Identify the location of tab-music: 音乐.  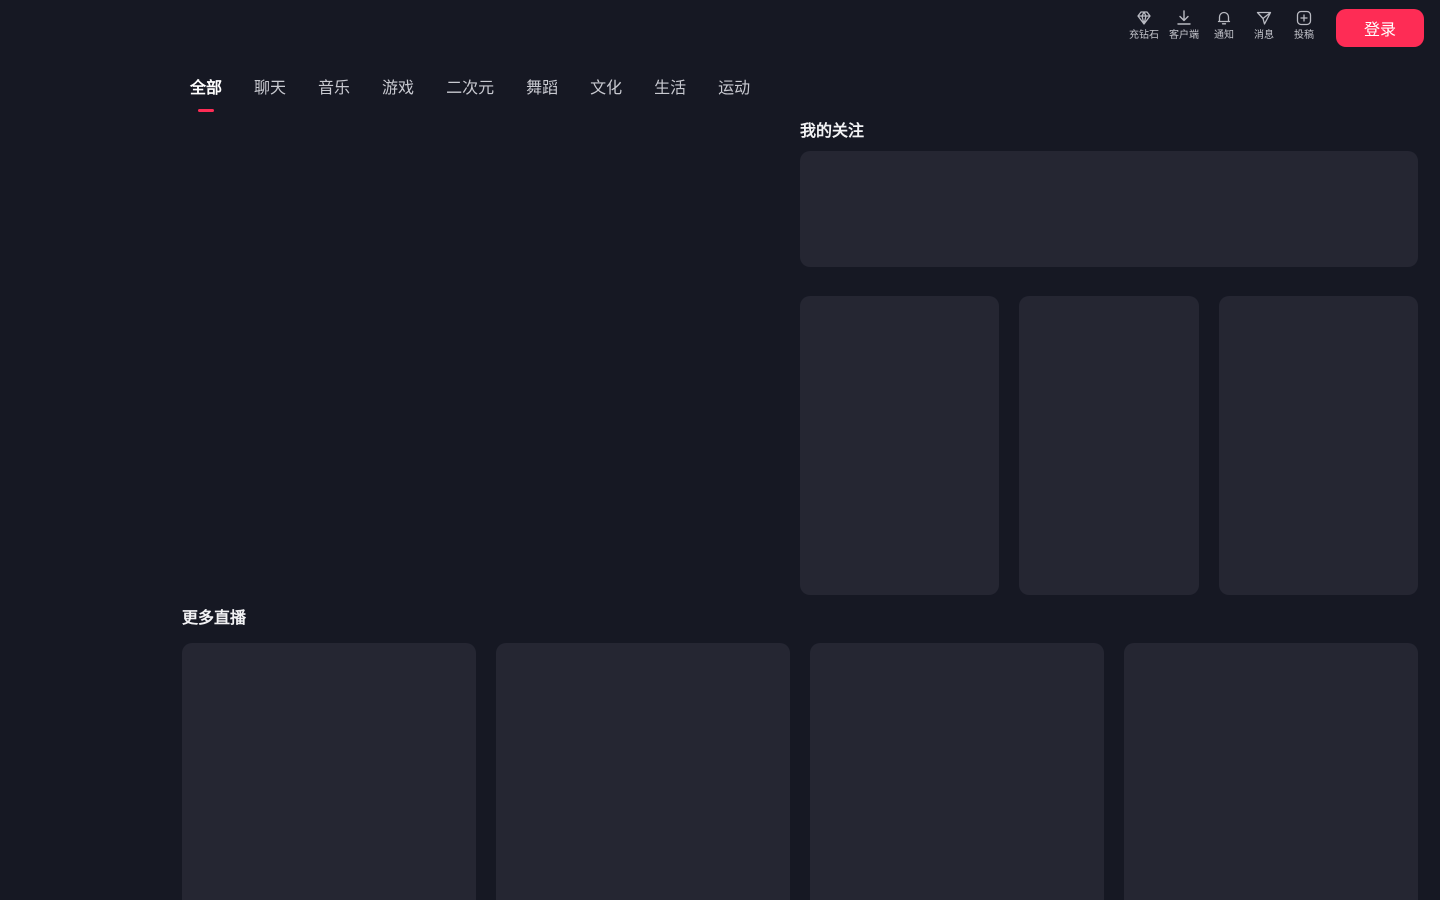
(334, 86).